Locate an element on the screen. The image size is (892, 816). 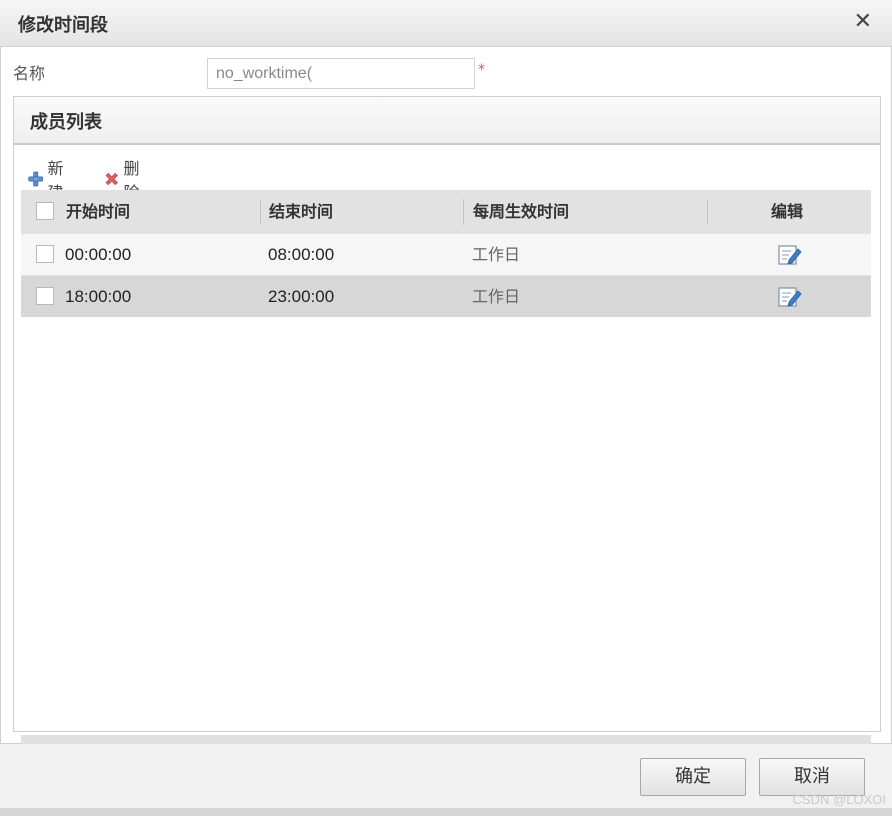
column-header-end: 结束时间 is located at coordinates (301, 212).